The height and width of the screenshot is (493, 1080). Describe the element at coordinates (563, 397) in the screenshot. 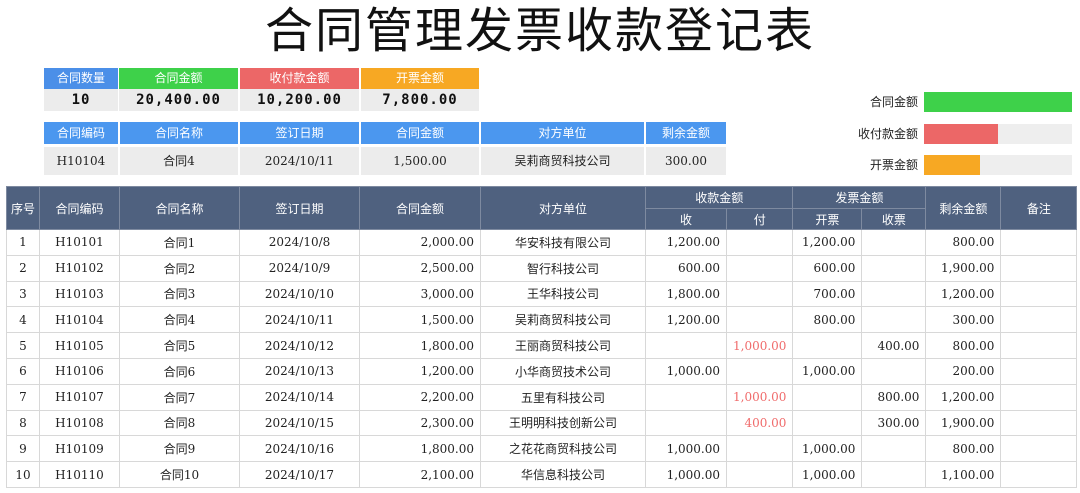

I see `cell-party: 五里有科技公司` at that location.